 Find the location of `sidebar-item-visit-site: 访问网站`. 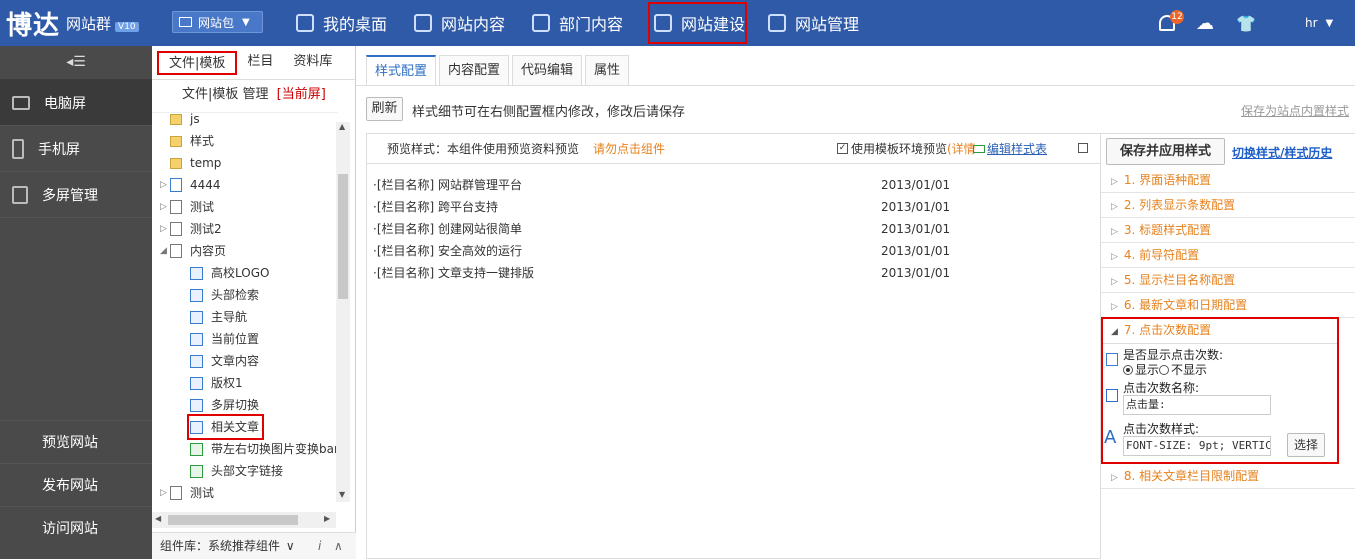

sidebar-item-visit-site: 访问网站 is located at coordinates (76, 527).